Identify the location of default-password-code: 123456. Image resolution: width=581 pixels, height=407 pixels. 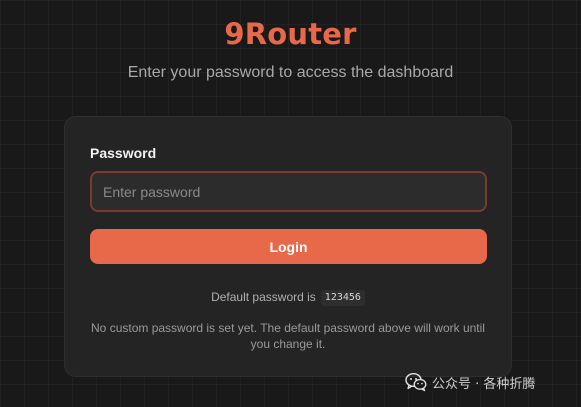
(342, 298).